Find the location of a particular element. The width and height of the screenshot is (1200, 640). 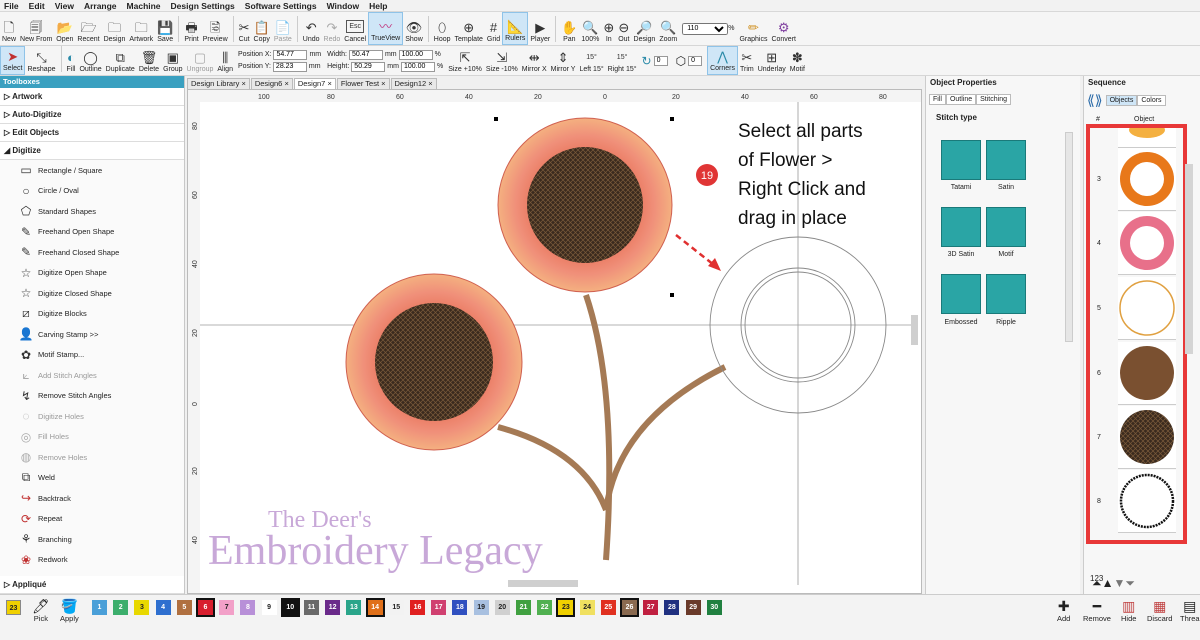

thread-swatch: 5 is located at coordinates (184, 607).